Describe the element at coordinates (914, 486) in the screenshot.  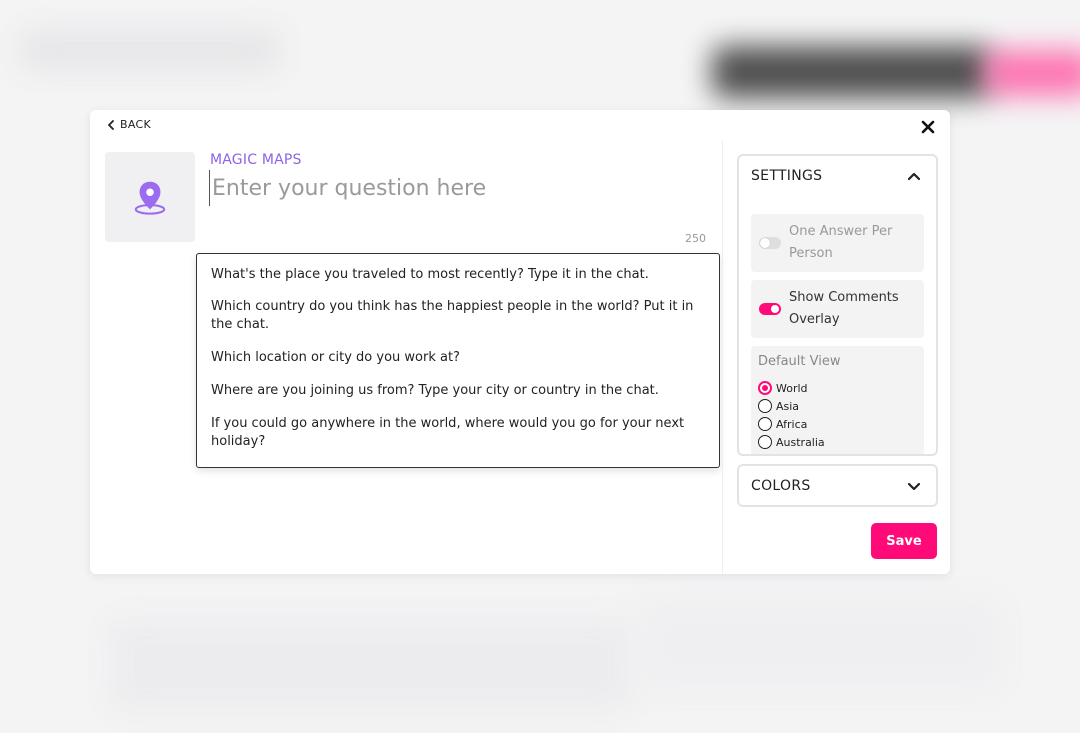
I see `chevron-down-icon` at that location.